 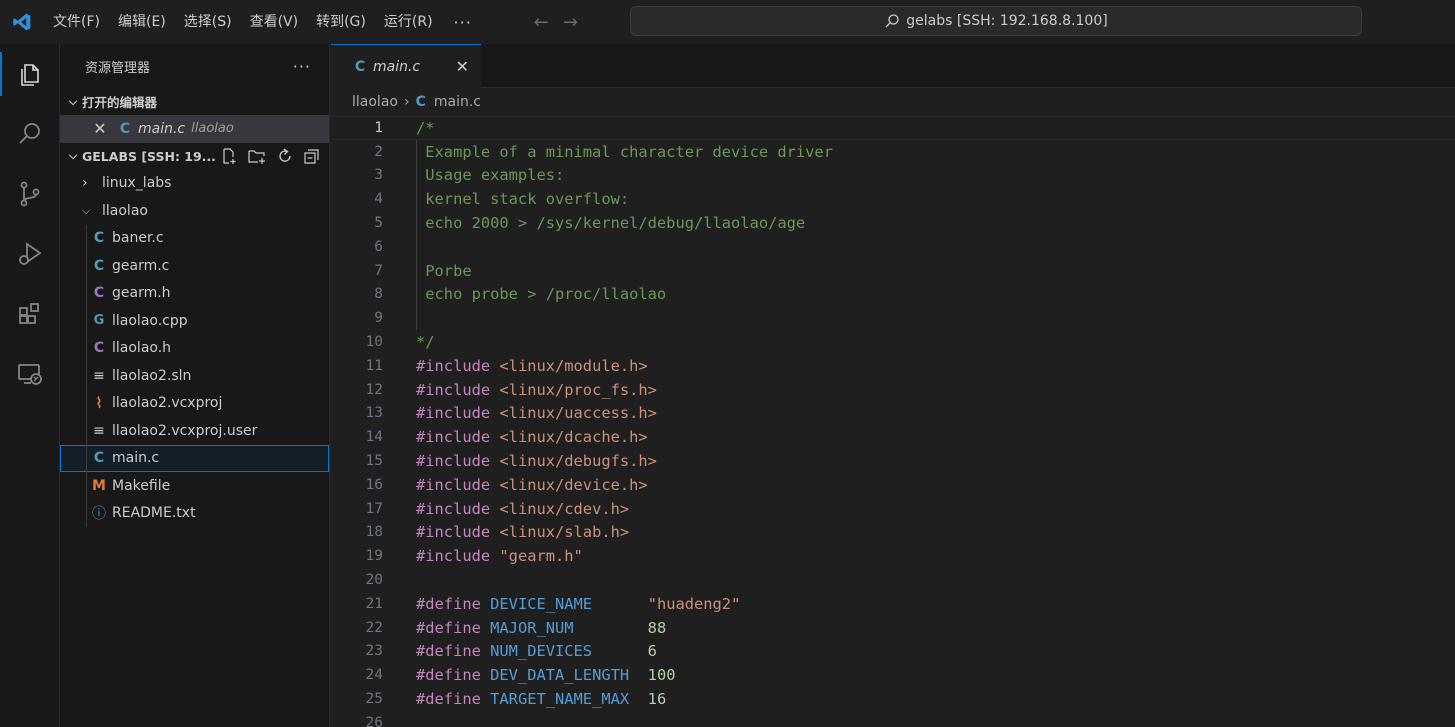 What do you see at coordinates (408, 22) in the screenshot?
I see `menu-run: 运行(R)` at bounding box center [408, 22].